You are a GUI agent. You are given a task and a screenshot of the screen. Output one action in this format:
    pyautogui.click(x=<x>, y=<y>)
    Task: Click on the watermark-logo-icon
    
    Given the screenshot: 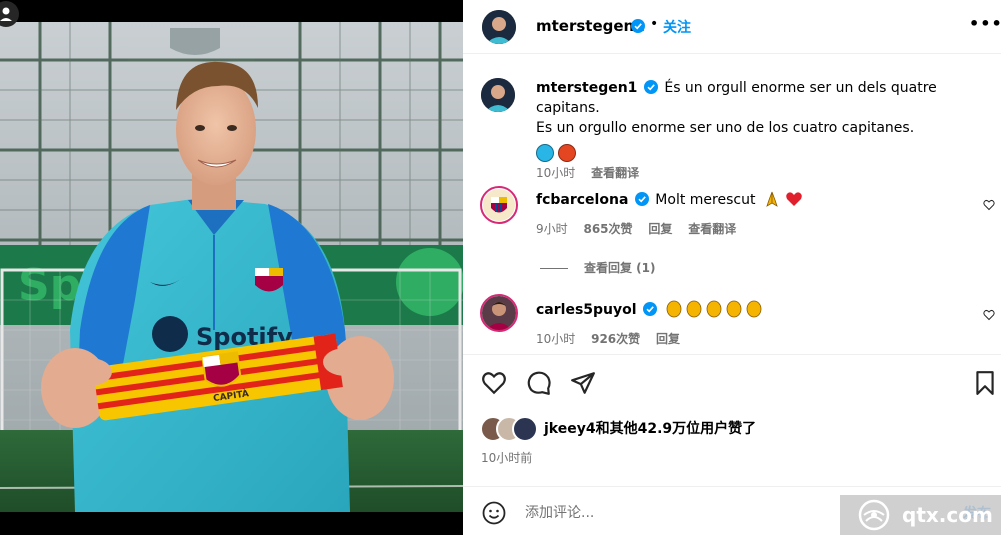 What is the action you would take?
    pyautogui.click(x=874, y=515)
    